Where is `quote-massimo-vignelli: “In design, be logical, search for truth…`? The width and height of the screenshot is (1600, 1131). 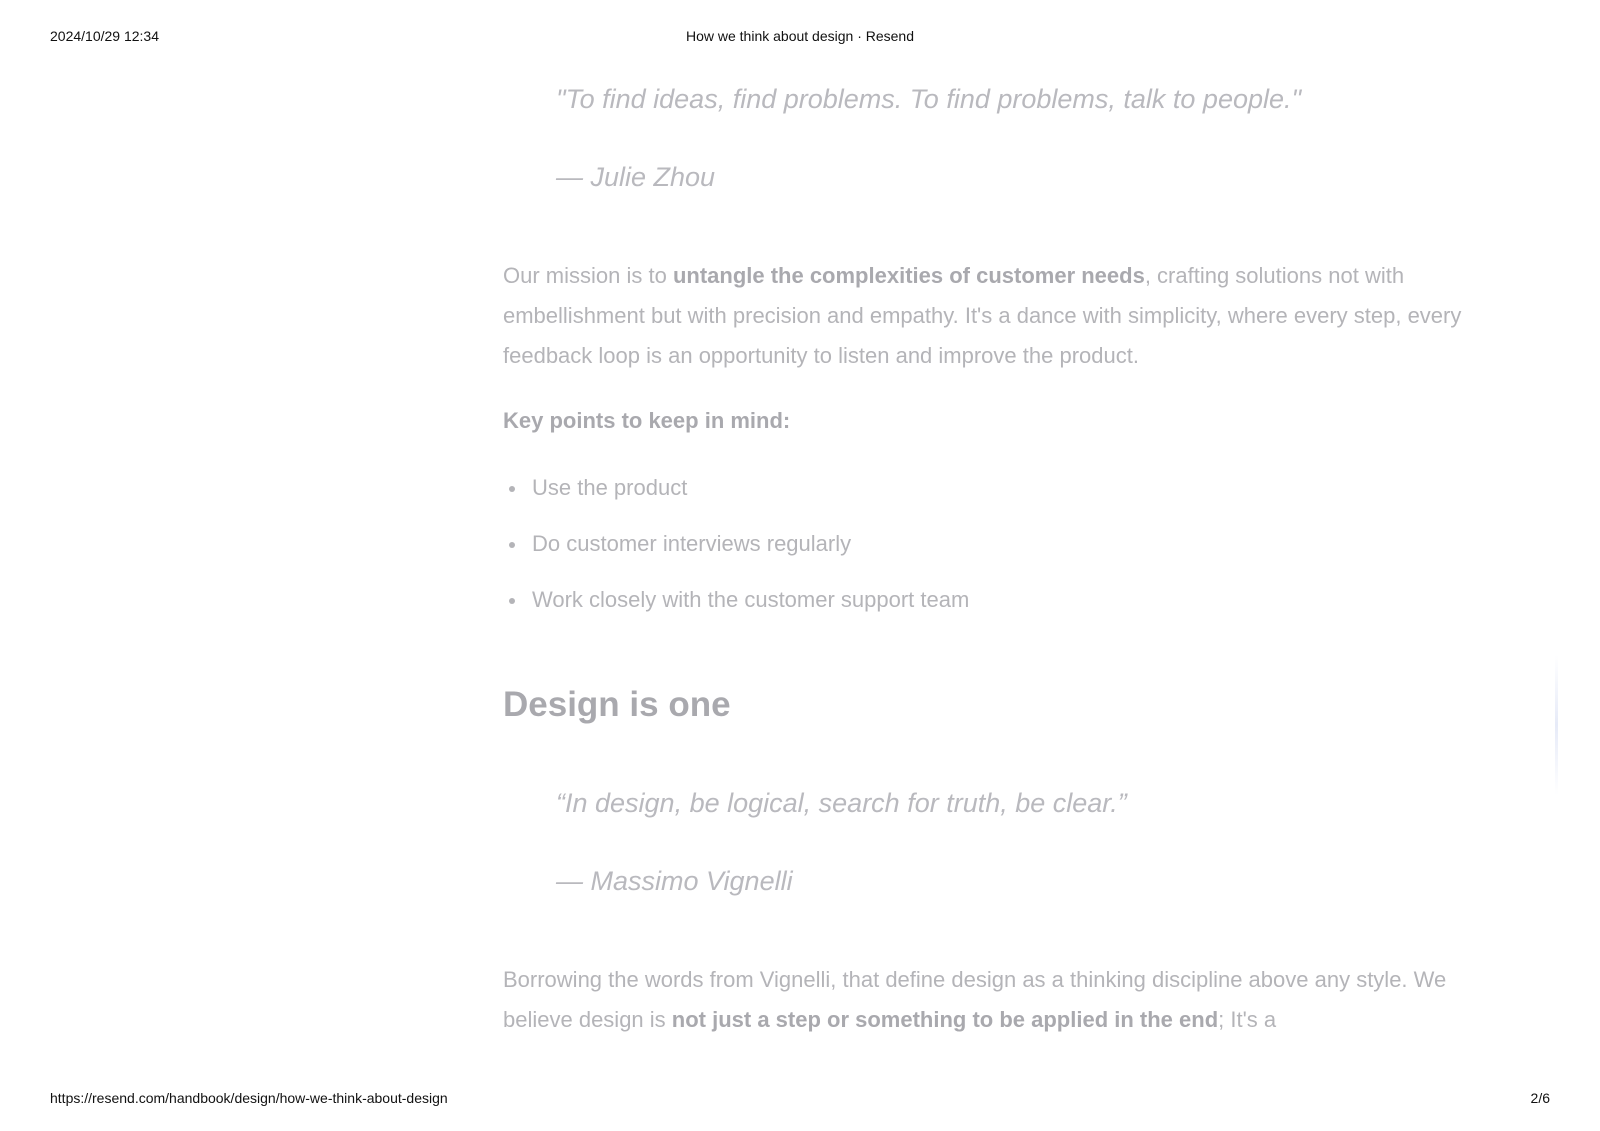 quote-massimo-vignelli: “In design, be logical, search for truth… is located at coordinates (841, 803).